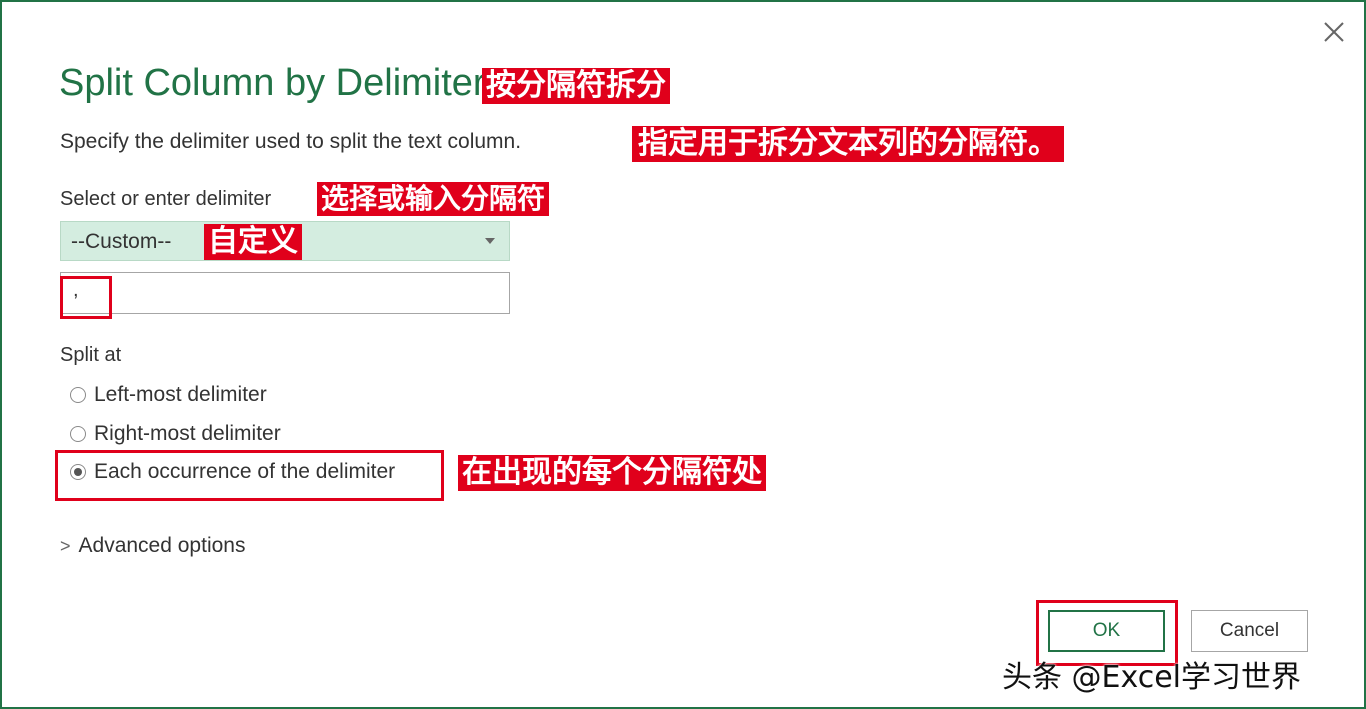 Image resolution: width=1366 pixels, height=709 pixels. I want to click on each-occurrence-annotation: 在出现的每个分隔符处, so click(612, 473).